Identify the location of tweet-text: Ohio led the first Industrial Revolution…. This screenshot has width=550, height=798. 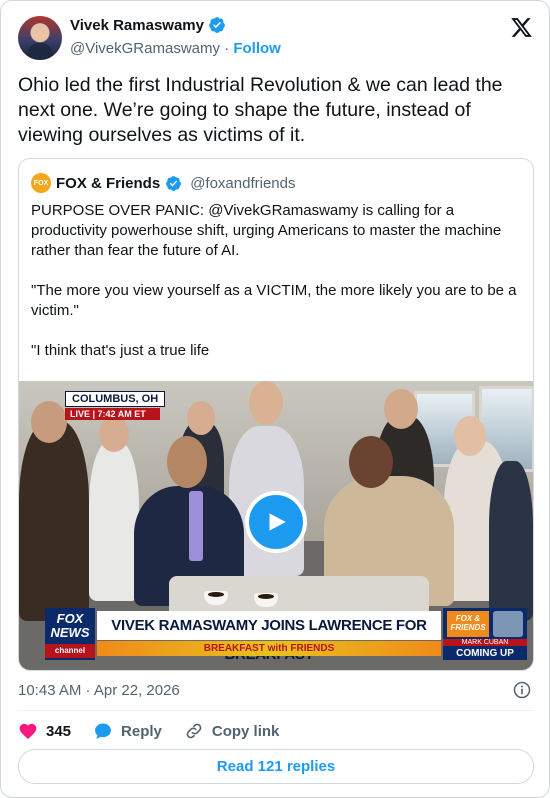
(260, 110).